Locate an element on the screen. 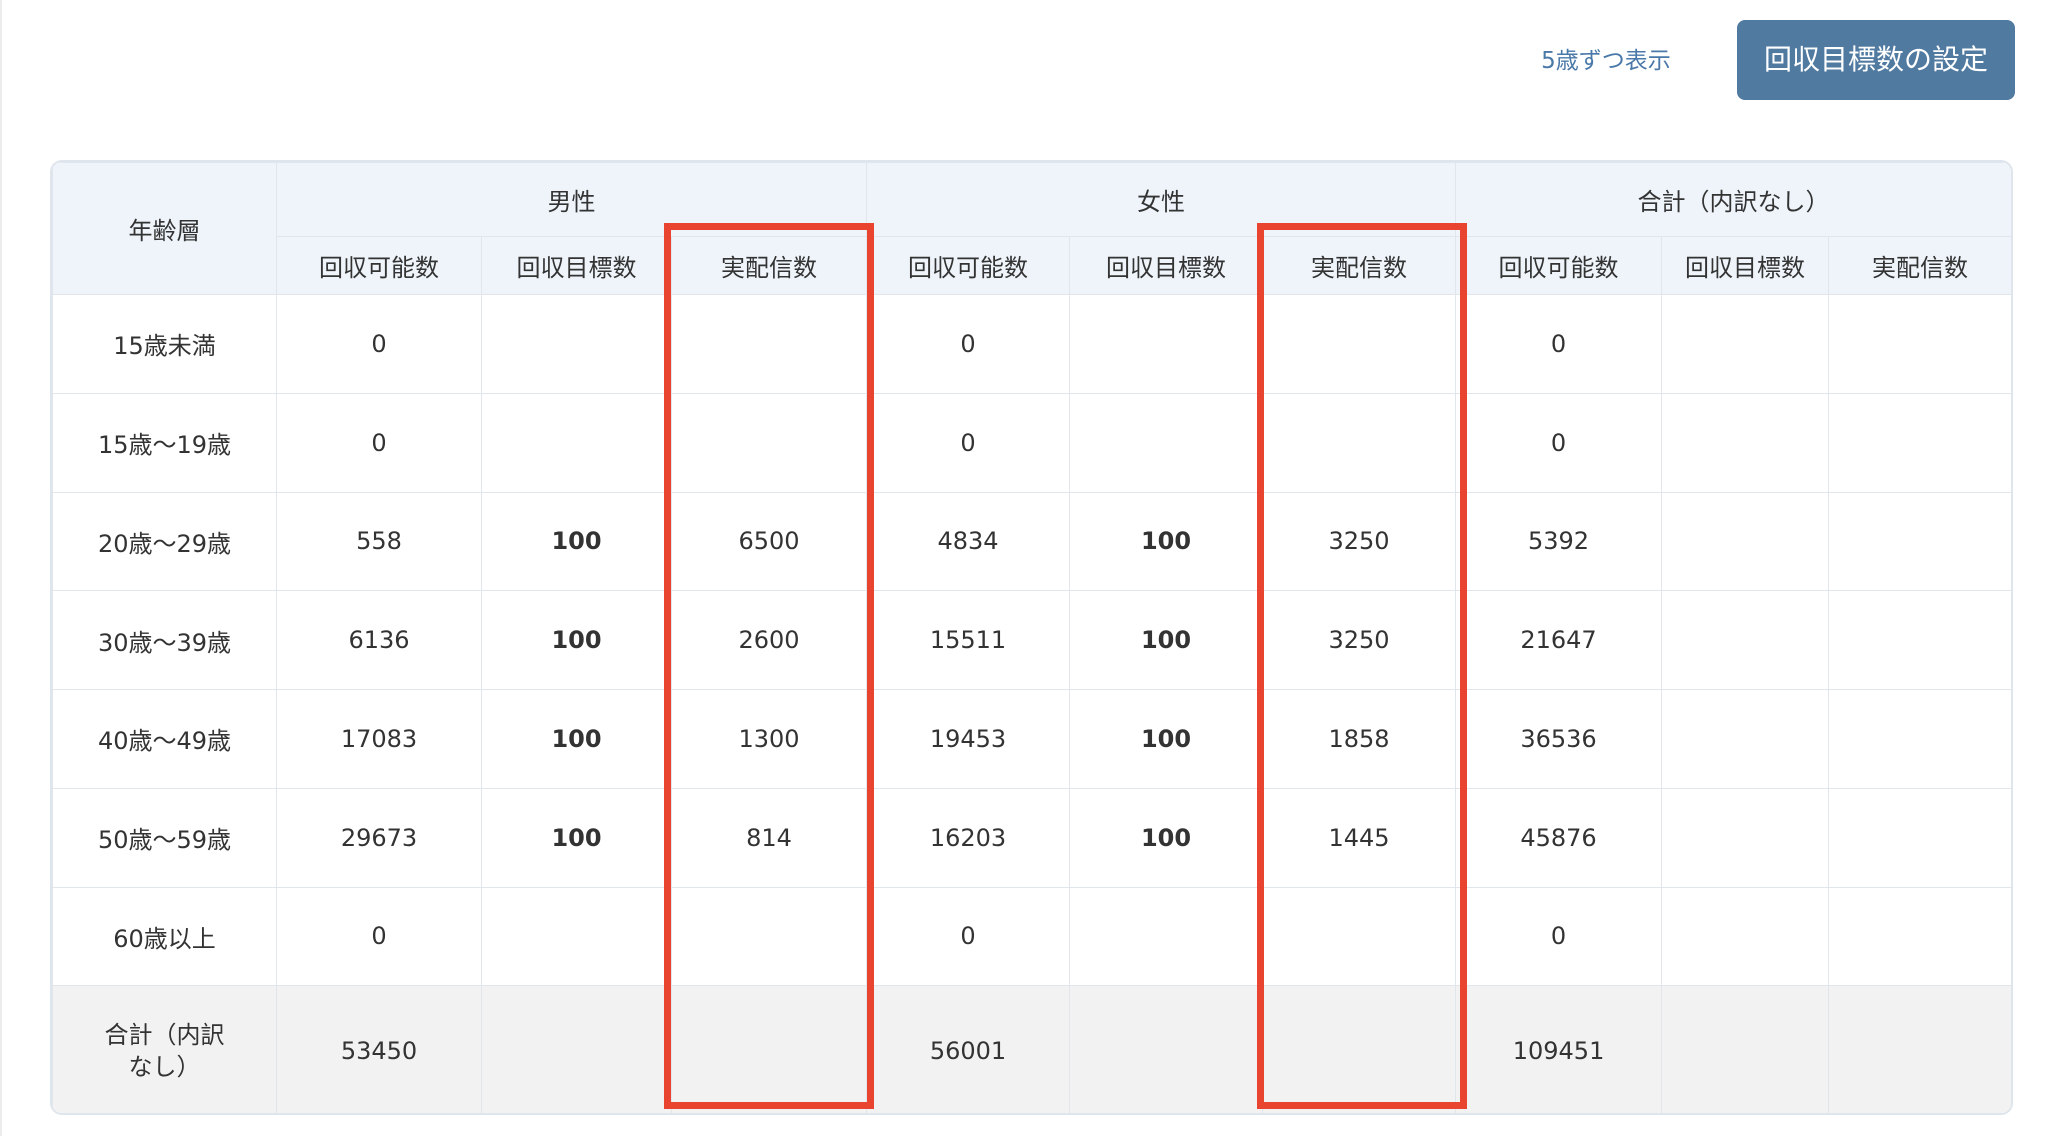  female-collectable-cell: 16203 is located at coordinates (968, 837).